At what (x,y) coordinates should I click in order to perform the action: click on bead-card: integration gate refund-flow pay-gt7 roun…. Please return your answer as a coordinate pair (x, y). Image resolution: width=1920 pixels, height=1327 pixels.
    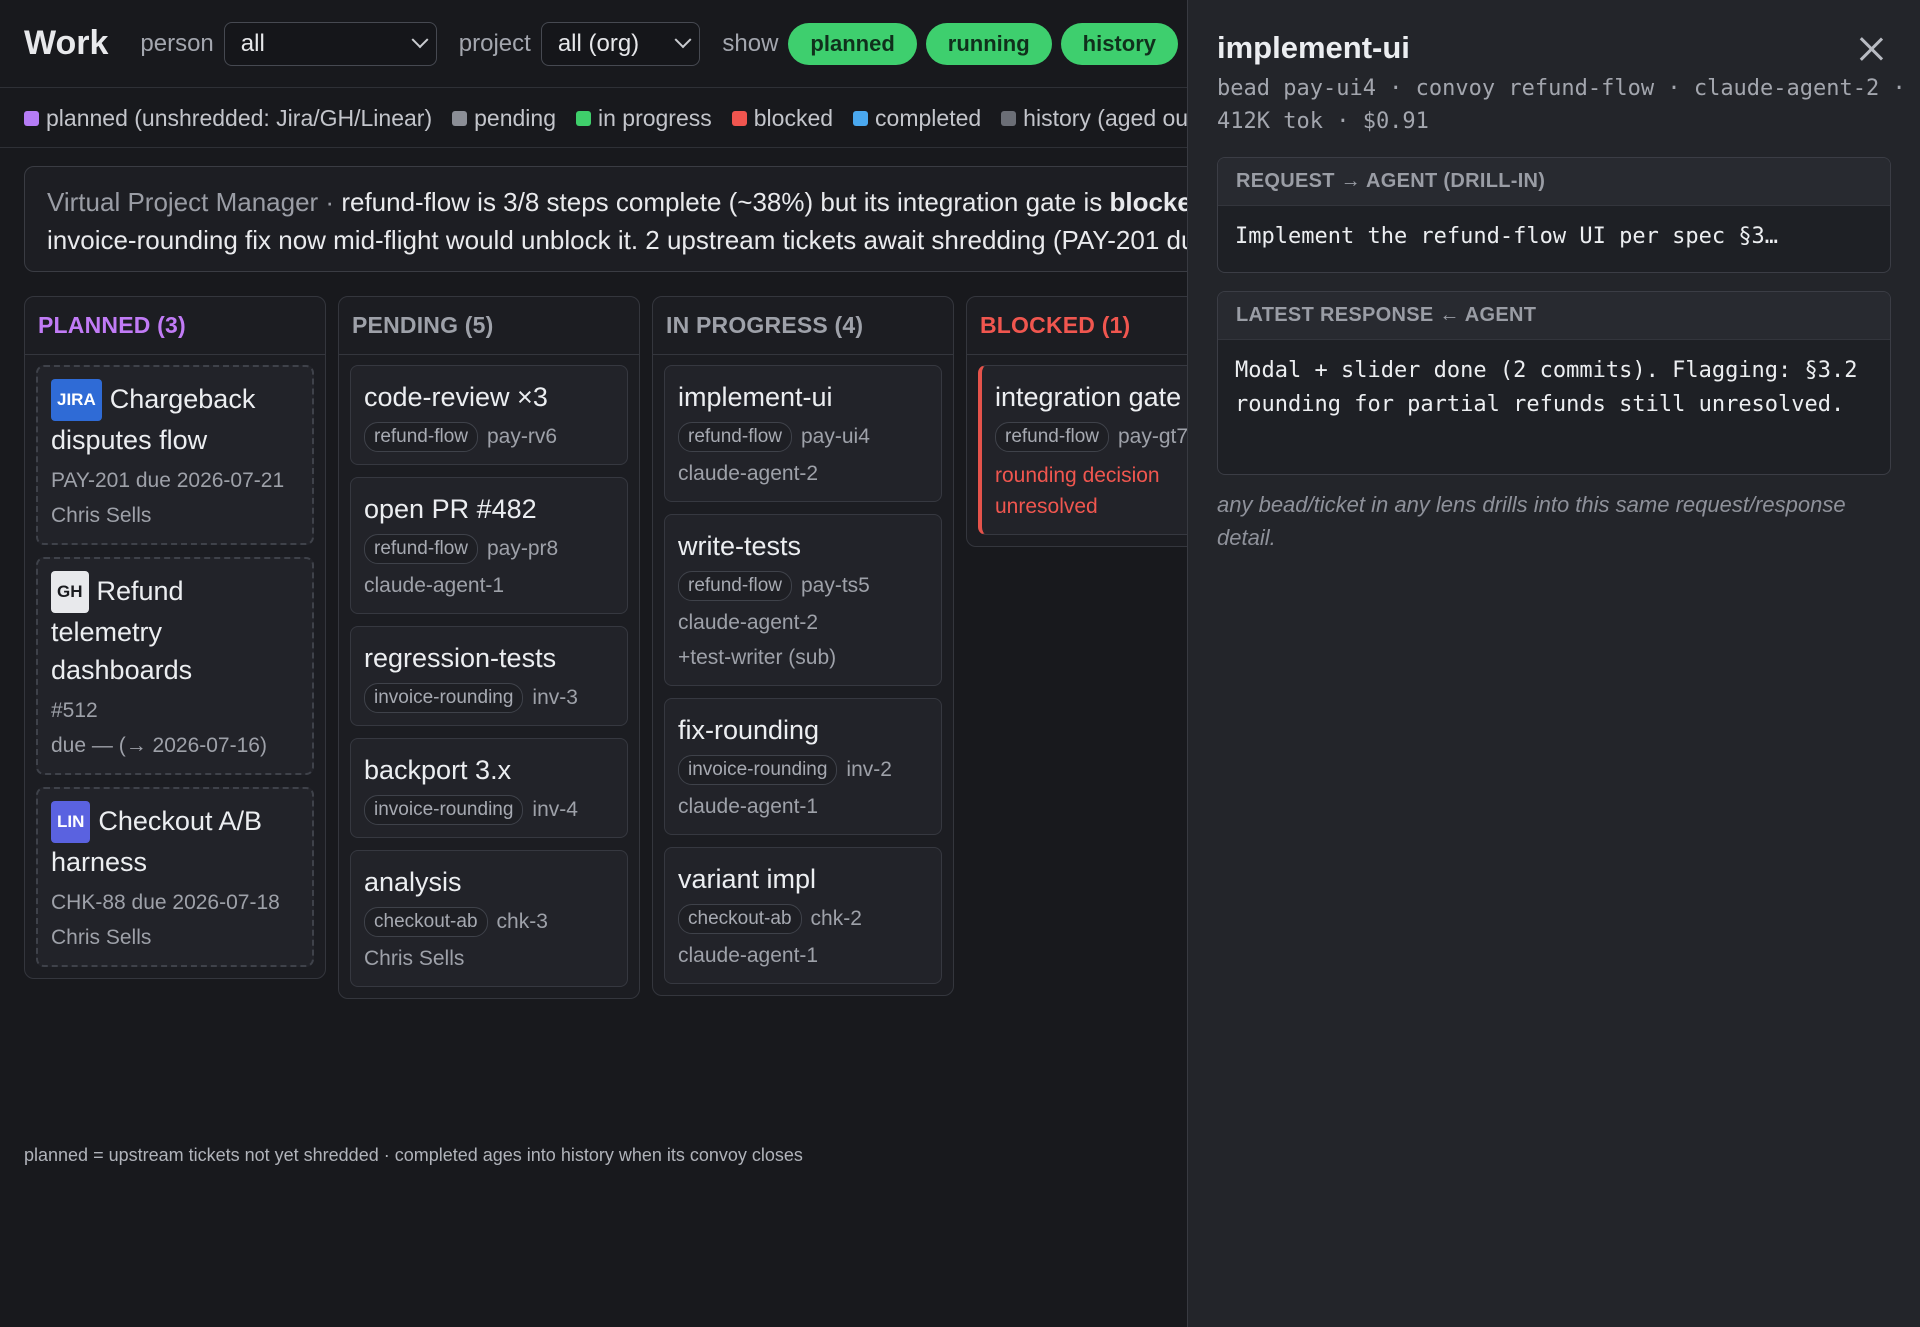
    Looking at the image, I should click on (1082, 450).